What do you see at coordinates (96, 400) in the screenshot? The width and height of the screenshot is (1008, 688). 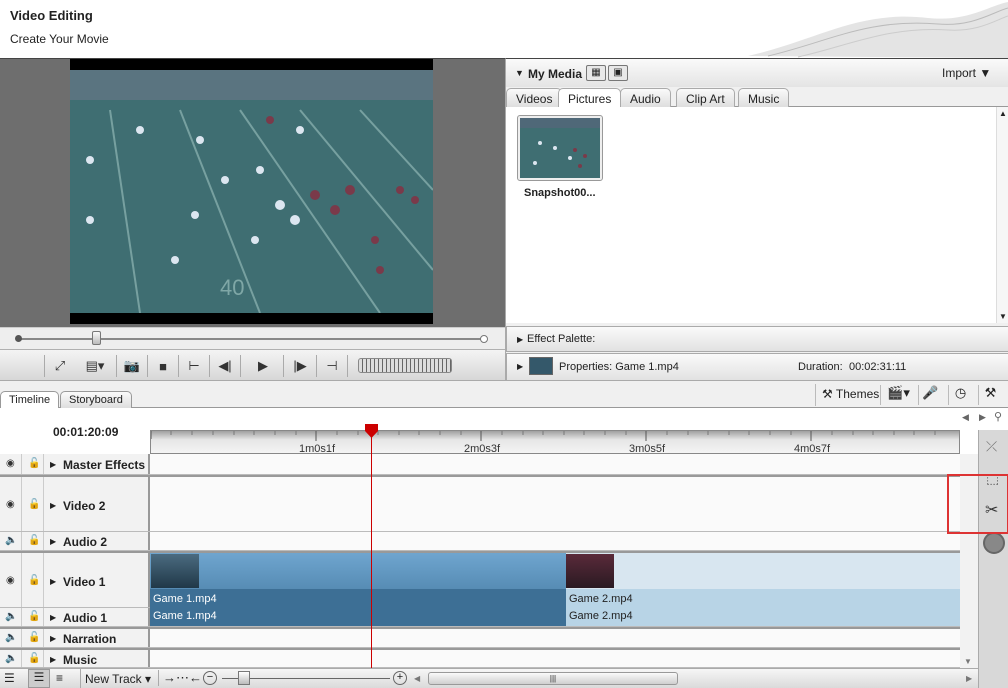 I see `tab-storyboard: Storyboard` at bounding box center [96, 400].